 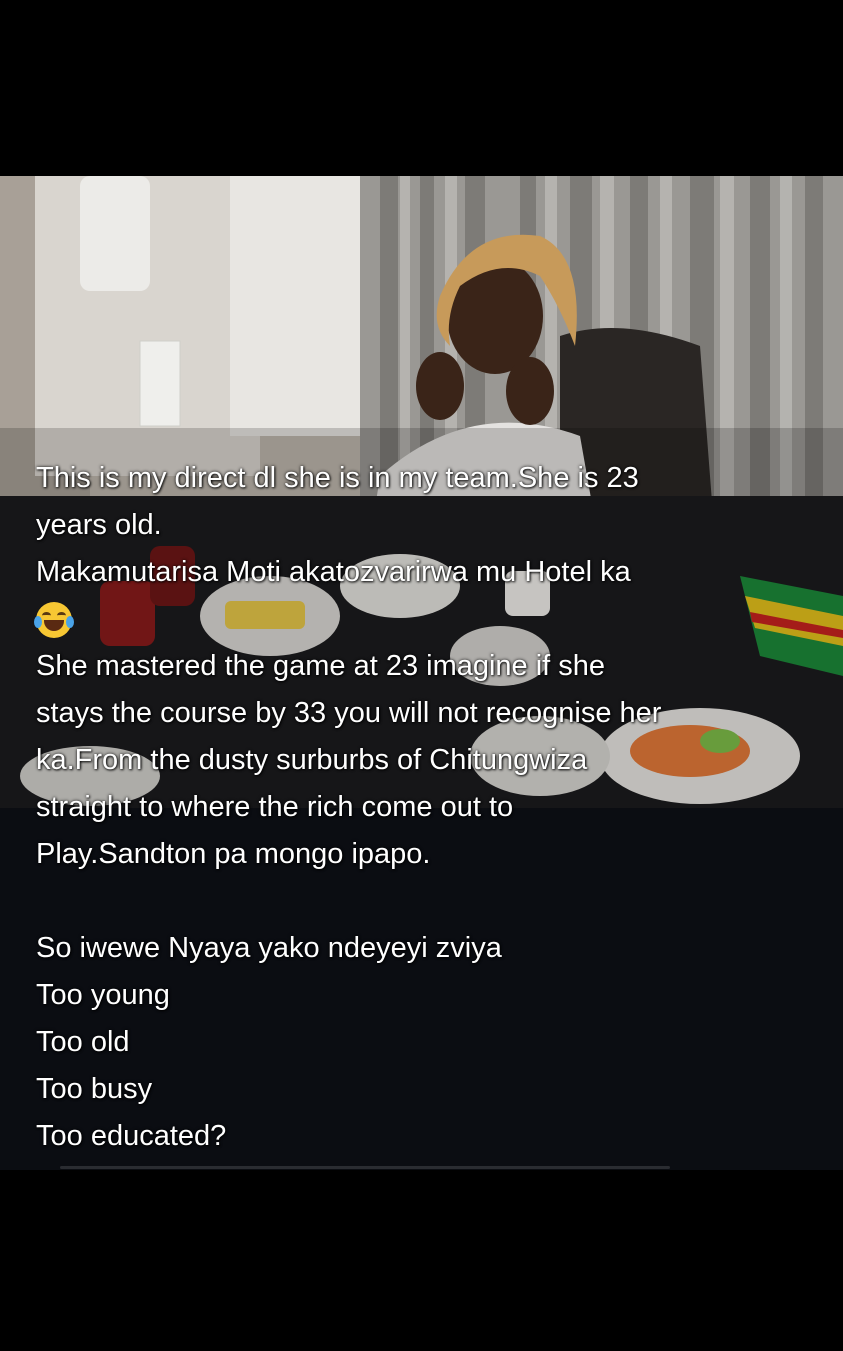 What do you see at coordinates (54, 620) in the screenshot?
I see `face-with-tears-of-joy-icon` at bounding box center [54, 620].